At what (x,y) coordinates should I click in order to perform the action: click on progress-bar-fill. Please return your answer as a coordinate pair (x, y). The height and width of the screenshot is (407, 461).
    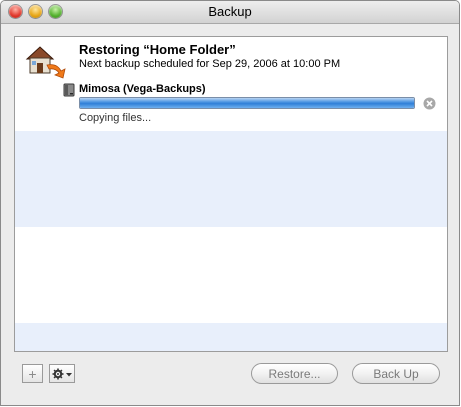
    Looking at the image, I should click on (247, 103).